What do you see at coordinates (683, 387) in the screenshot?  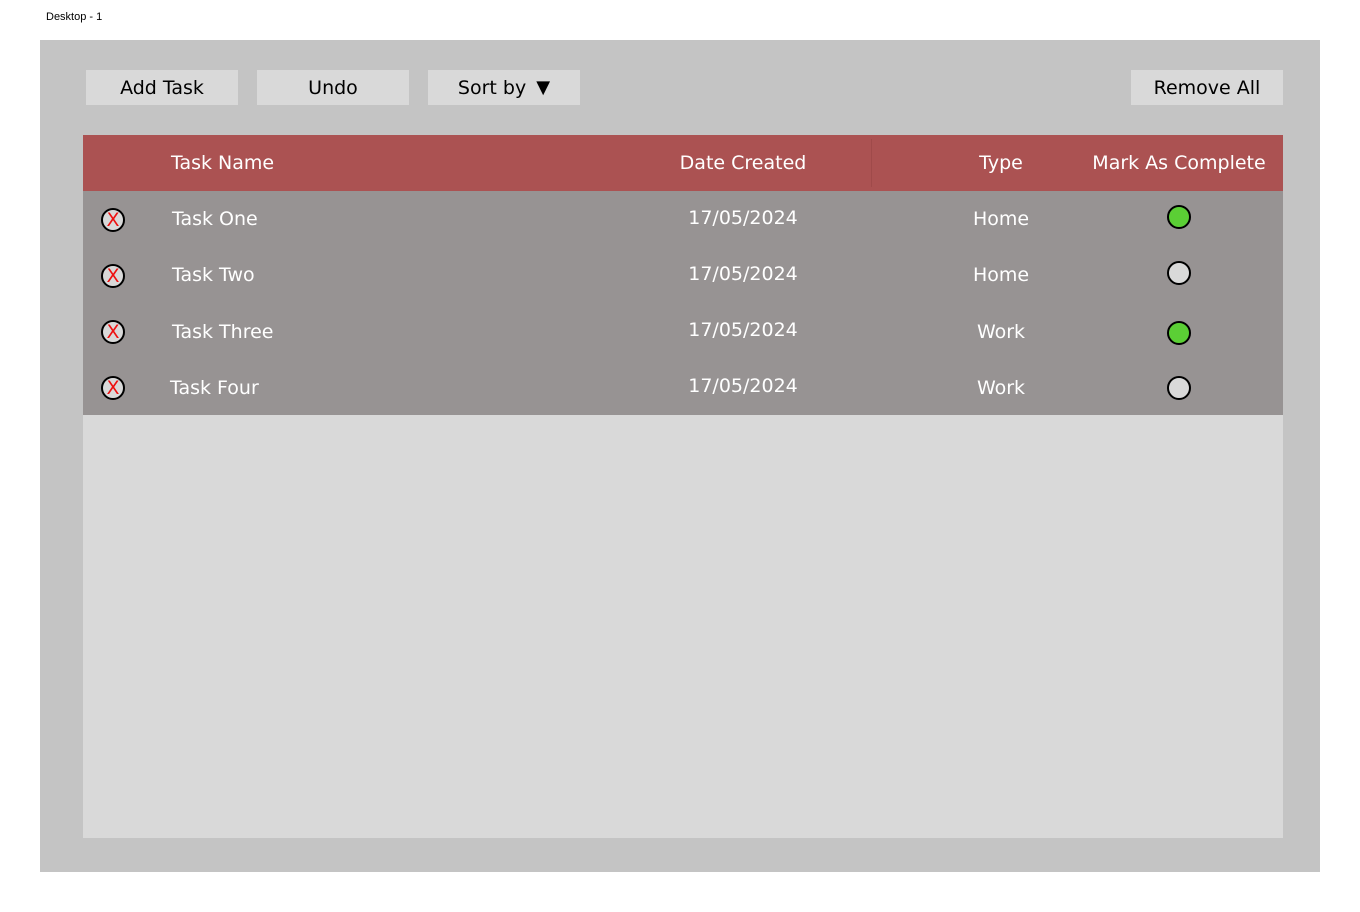 I see `table-row: X Task Four 17/05/2024 Work` at bounding box center [683, 387].